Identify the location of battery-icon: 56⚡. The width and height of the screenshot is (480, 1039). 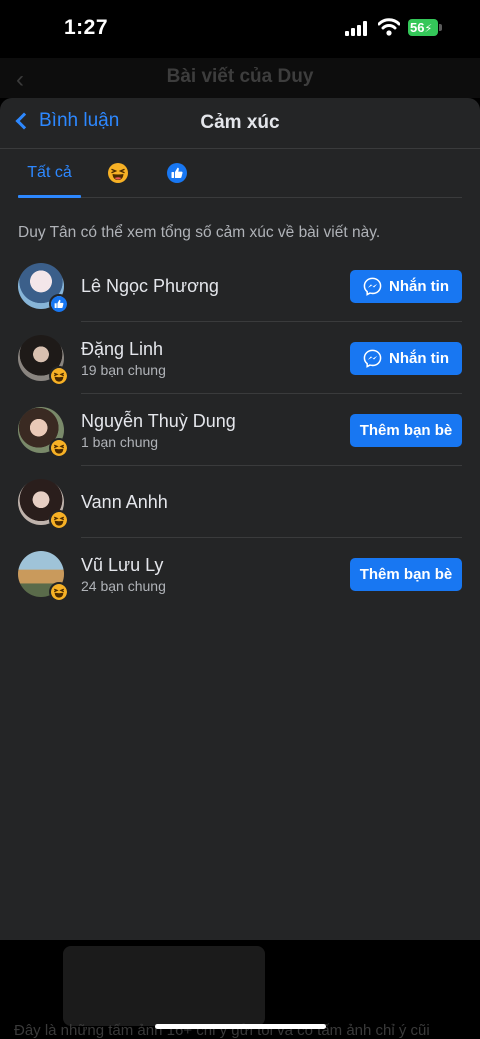
(423, 27).